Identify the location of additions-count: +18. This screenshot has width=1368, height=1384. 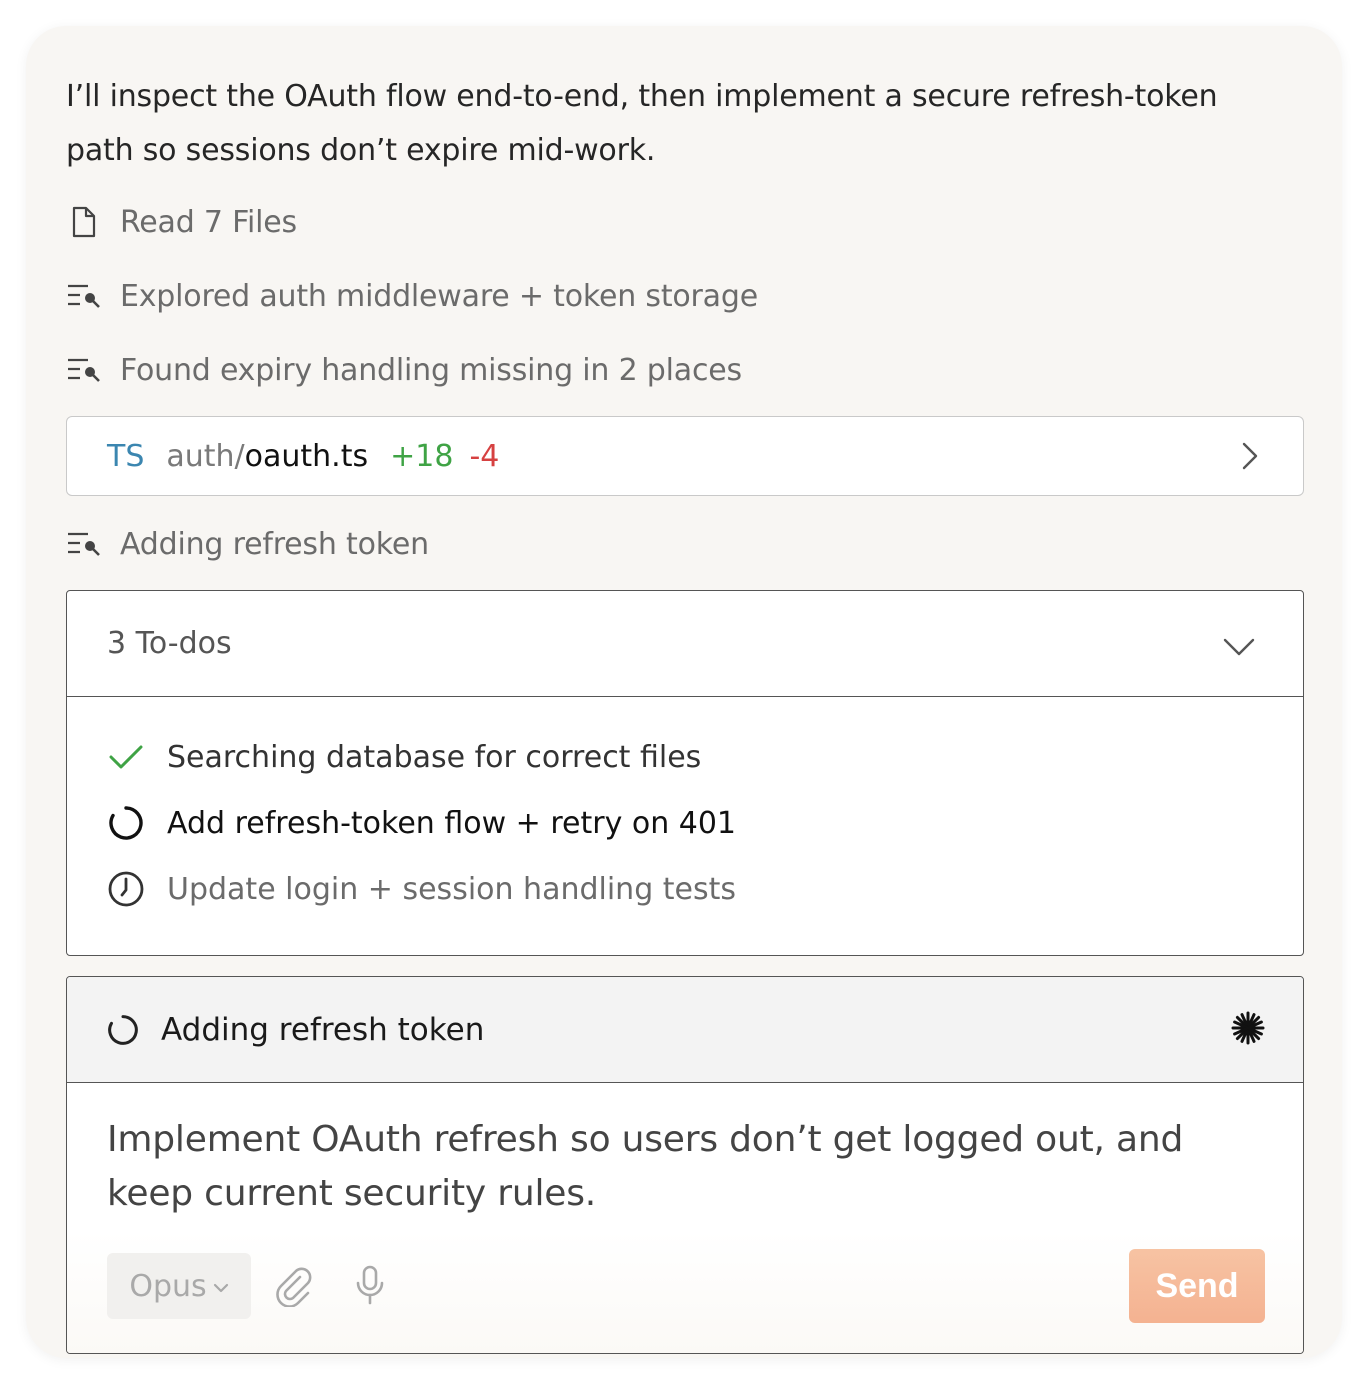
(422, 456).